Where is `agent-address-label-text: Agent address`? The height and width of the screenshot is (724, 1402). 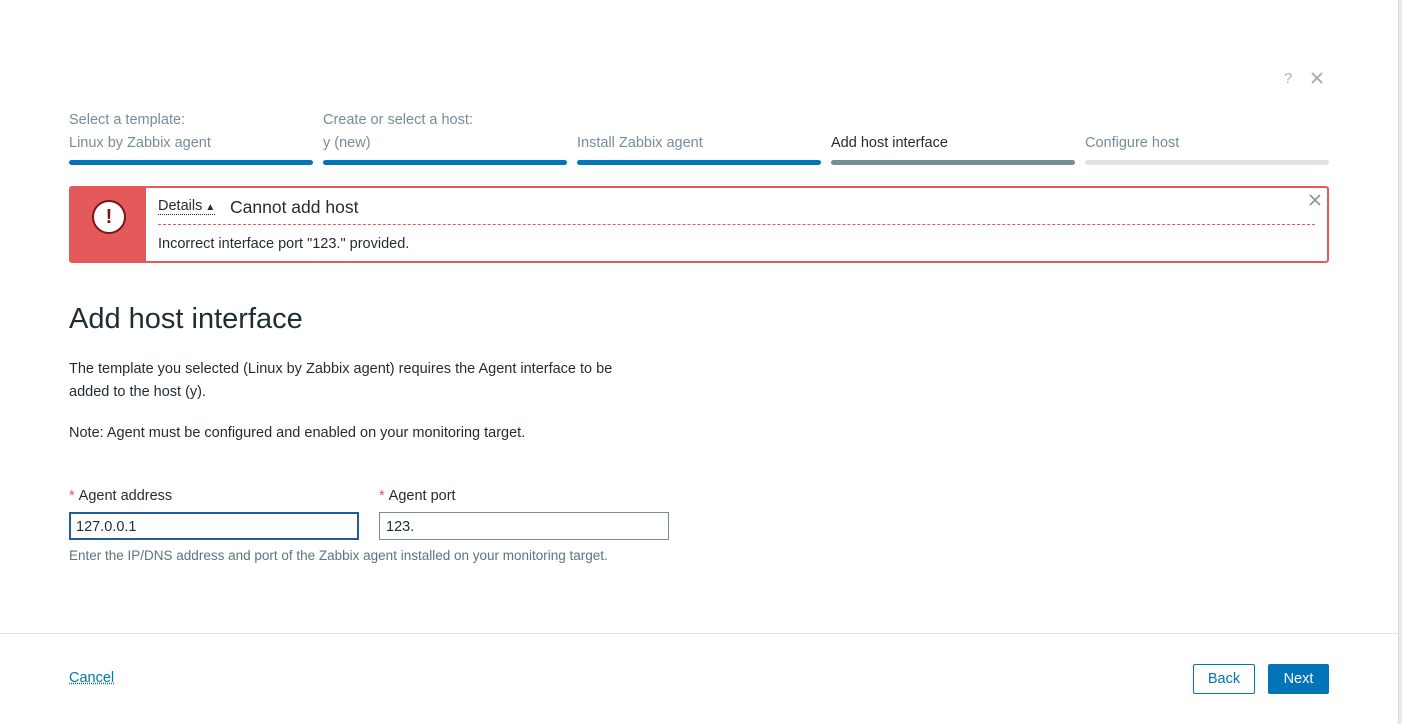
agent-address-label-text: Agent address is located at coordinates (125, 496).